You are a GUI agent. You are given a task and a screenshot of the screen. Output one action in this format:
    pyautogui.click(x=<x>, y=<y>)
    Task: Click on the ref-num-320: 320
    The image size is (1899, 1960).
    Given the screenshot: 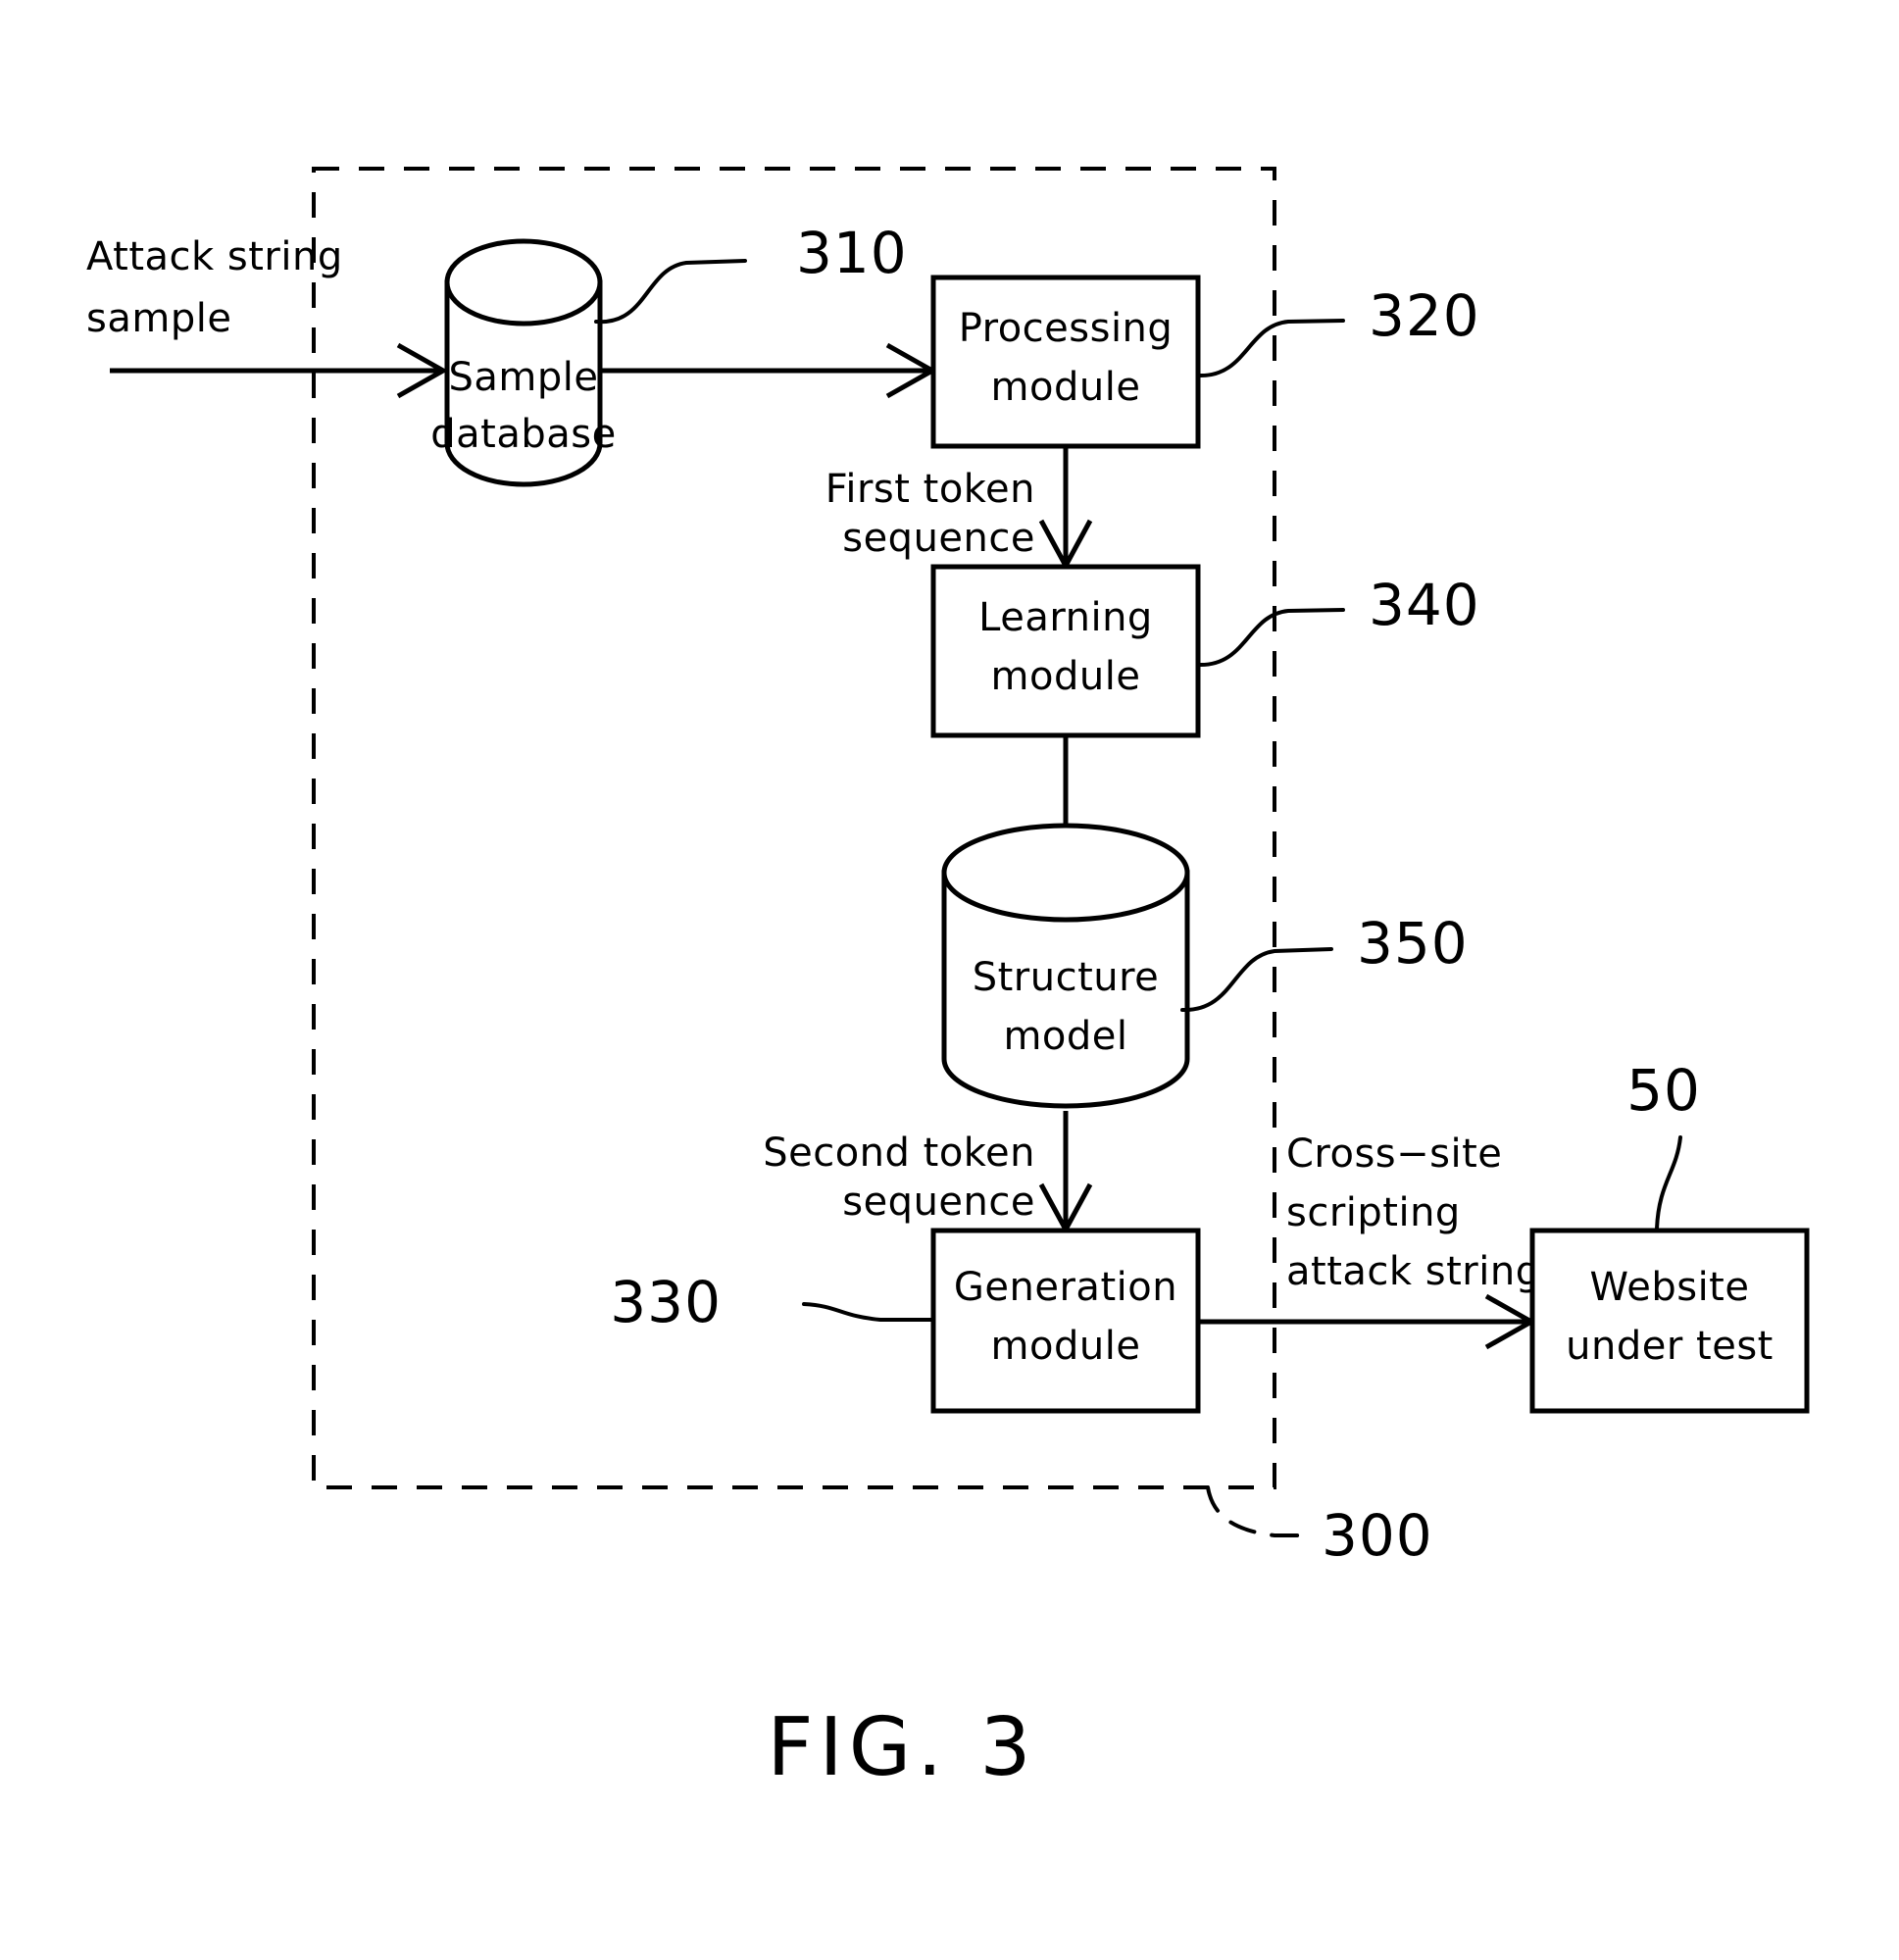 What is the action you would take?
    pyautogui.click(x=1424, y=315)
    